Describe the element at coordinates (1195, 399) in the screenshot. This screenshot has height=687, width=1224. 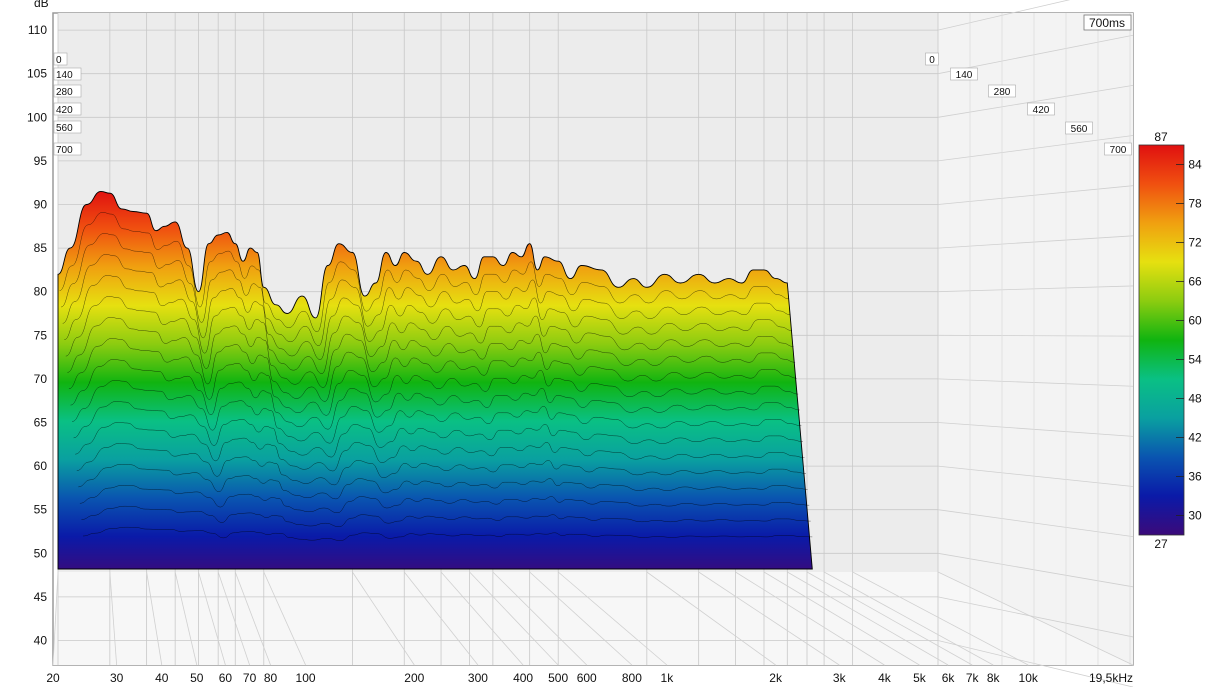
I see `colorbar-tick-label: 48` at that location.